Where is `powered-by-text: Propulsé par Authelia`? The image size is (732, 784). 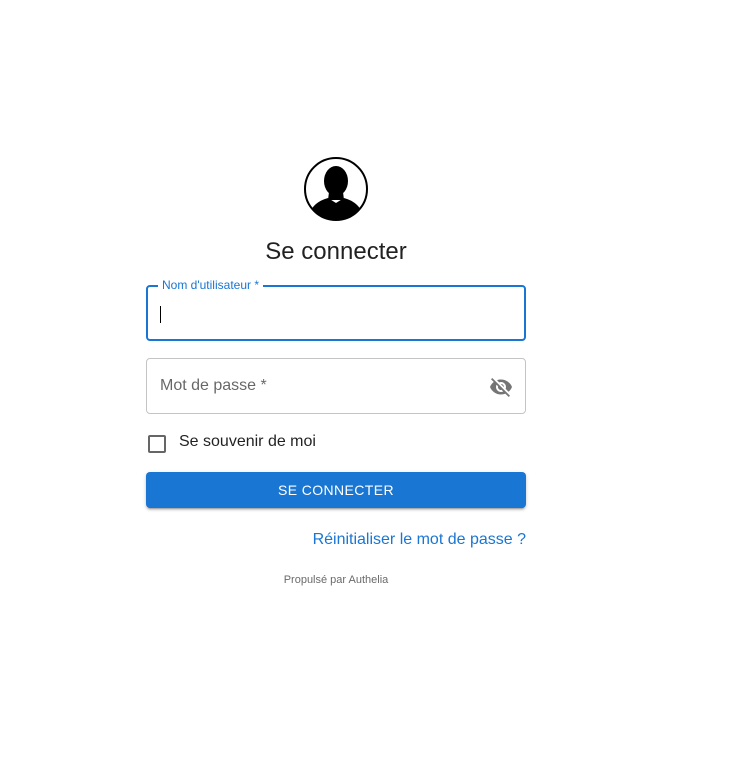 powered-by-text: Propulsé par Authelia is located at coordinates (336, 580).